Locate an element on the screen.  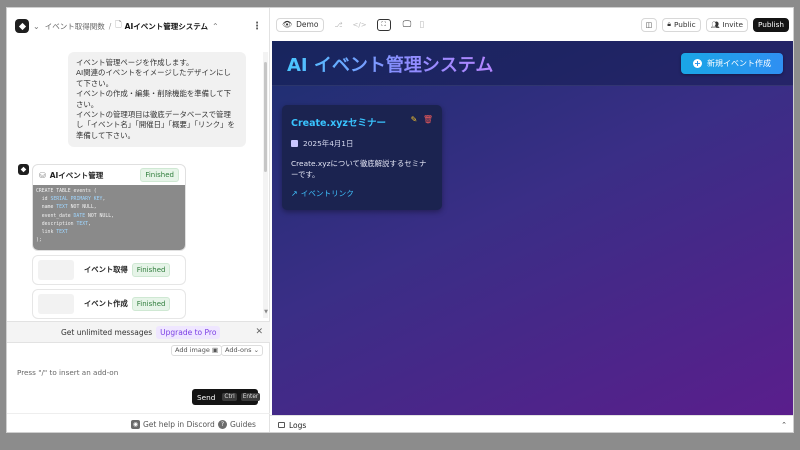
upgrade-banner: Get unlimited messages Upgrade to Pro ✕ is located at coordinates (138, 332).